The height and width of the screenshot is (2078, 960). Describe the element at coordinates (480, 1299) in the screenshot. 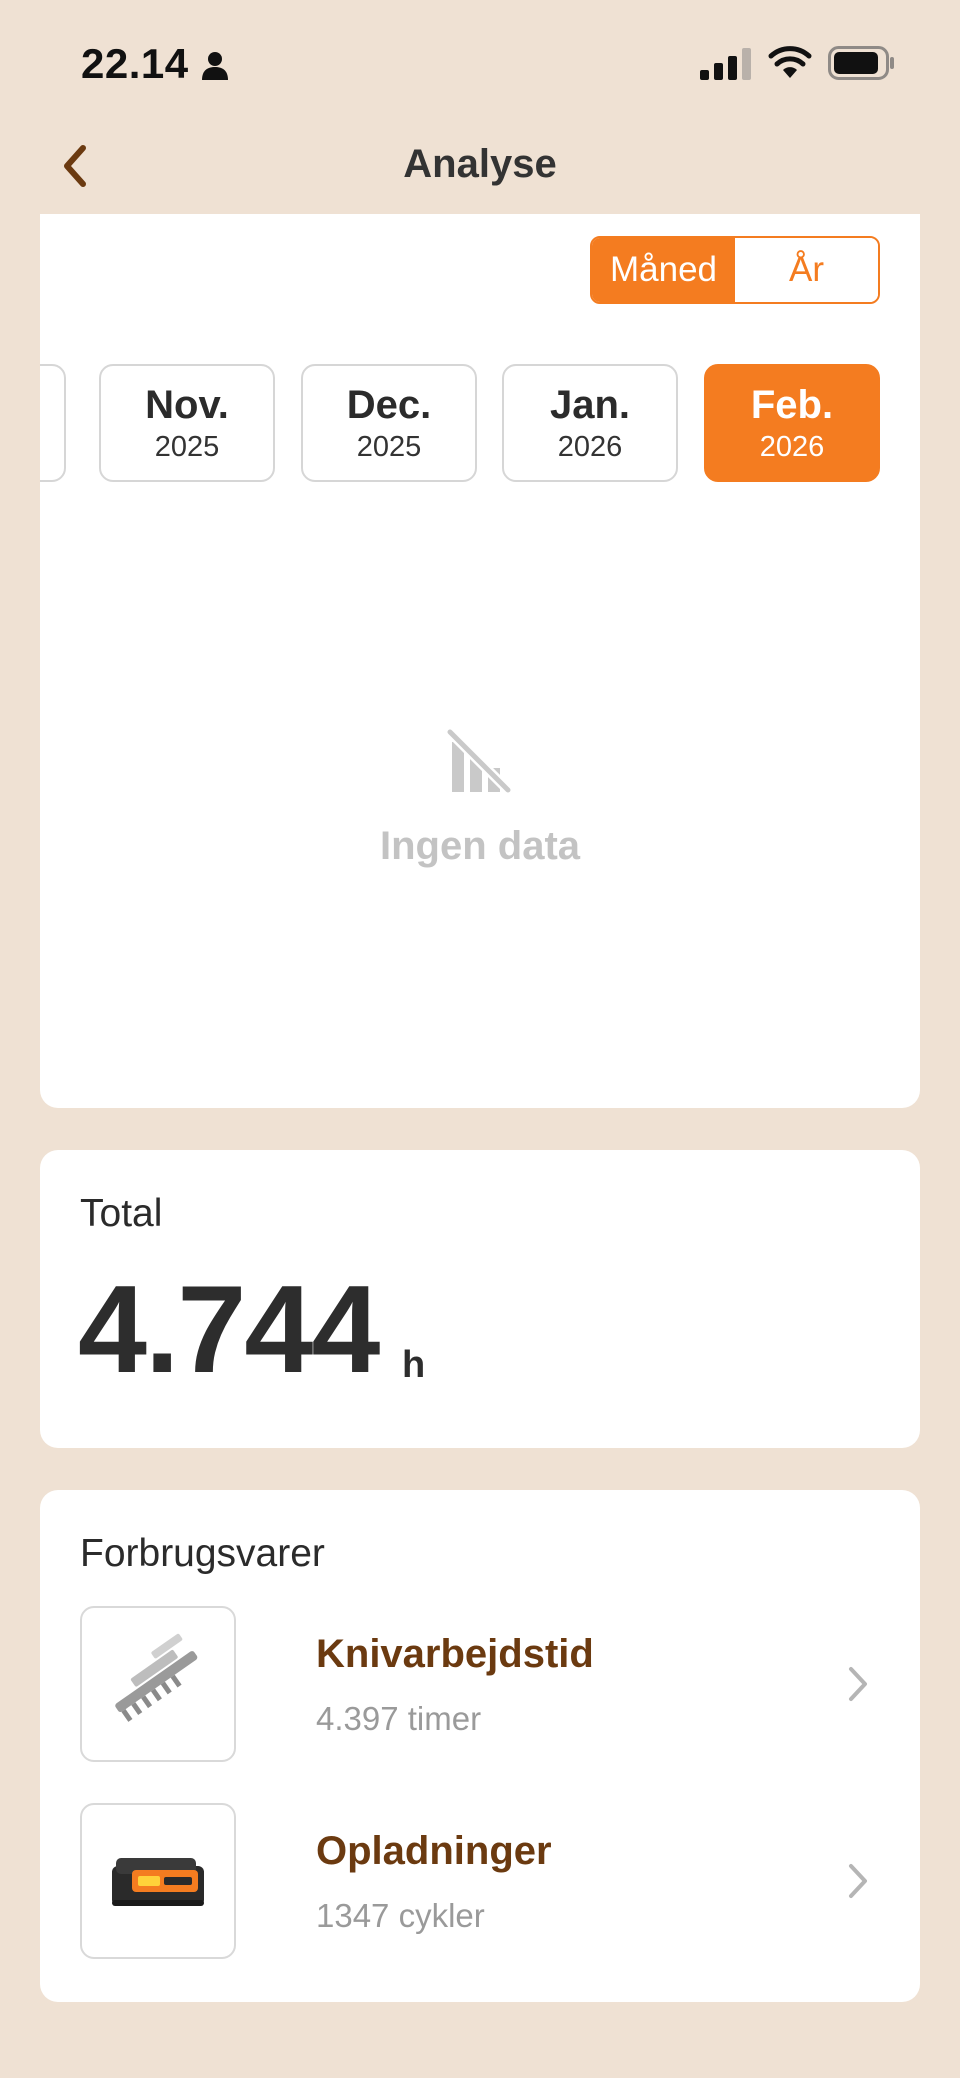

I see `total-card: Total 4.744 h` at that location.